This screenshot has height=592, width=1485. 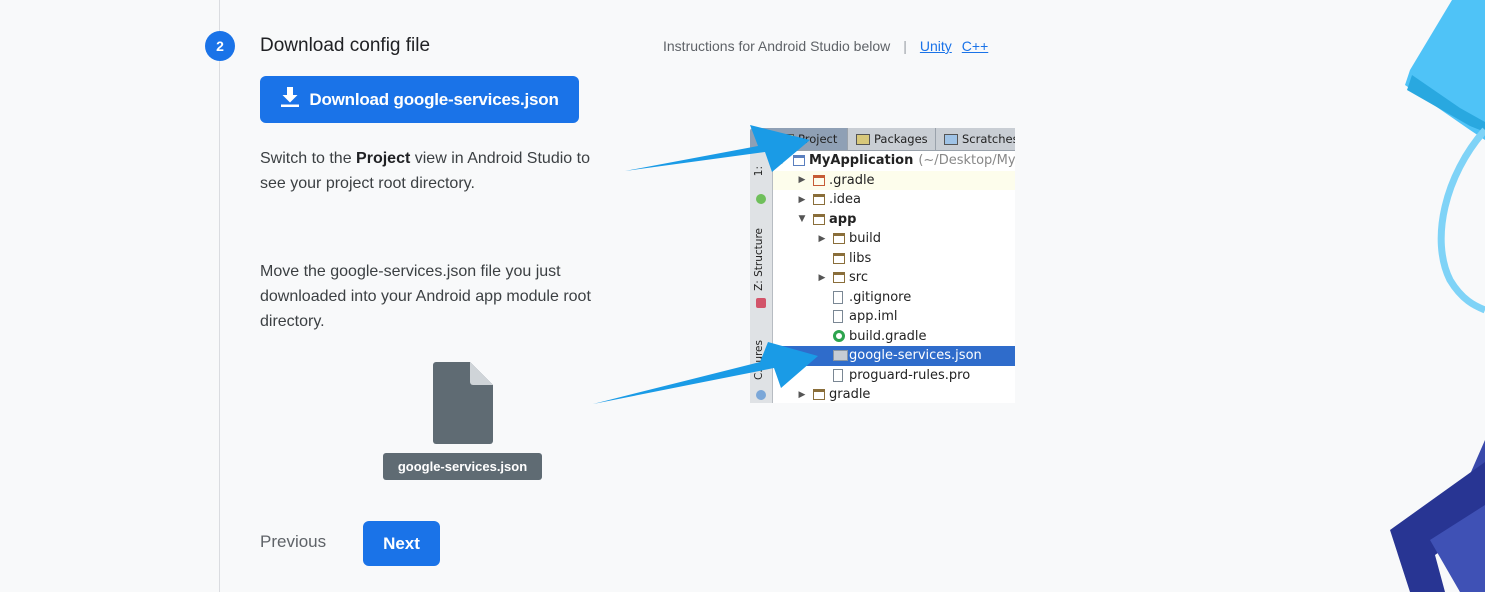 I want to click on instructions-text: Instructions for Android Studio below, so click(x=777, y=46).